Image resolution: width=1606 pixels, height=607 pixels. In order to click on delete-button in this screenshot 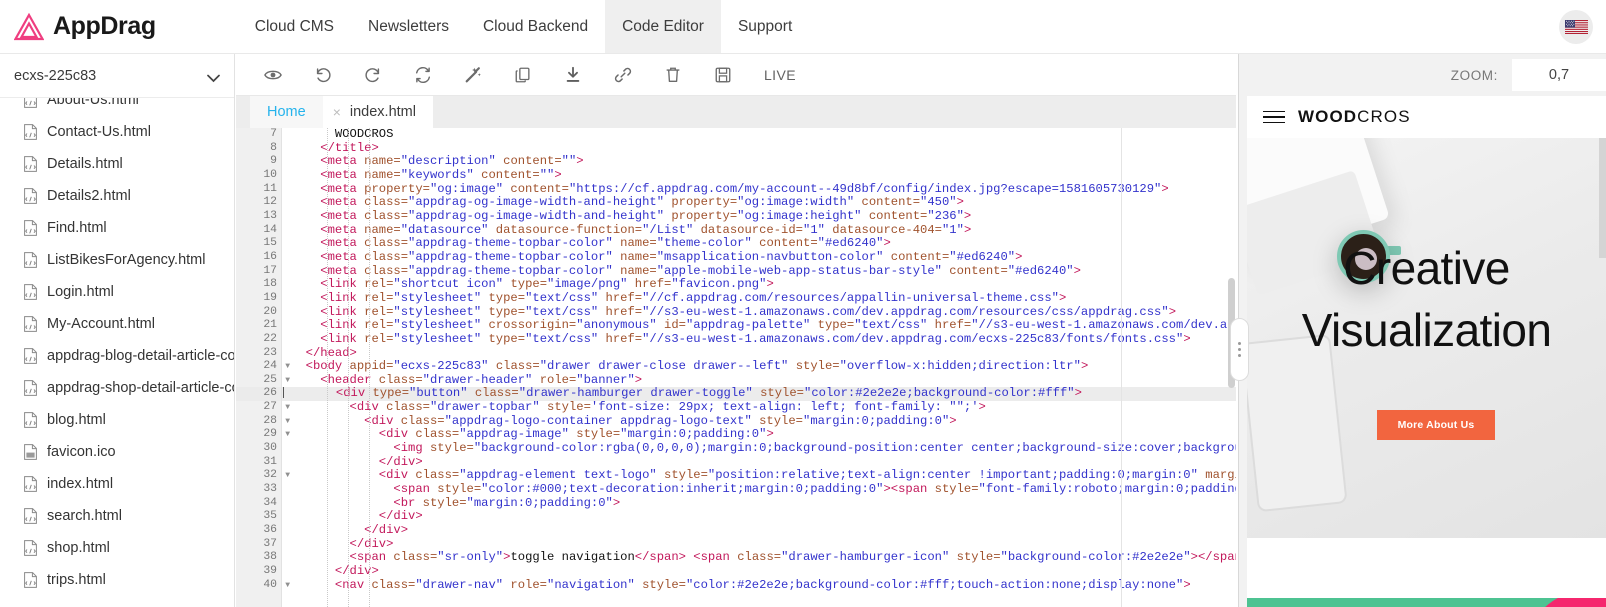, I will do `click(673, 75)`.